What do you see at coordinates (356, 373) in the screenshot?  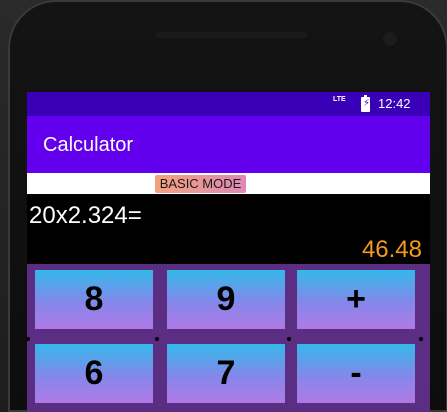 I see `key-minus: -` at bounding box center [356, 373].